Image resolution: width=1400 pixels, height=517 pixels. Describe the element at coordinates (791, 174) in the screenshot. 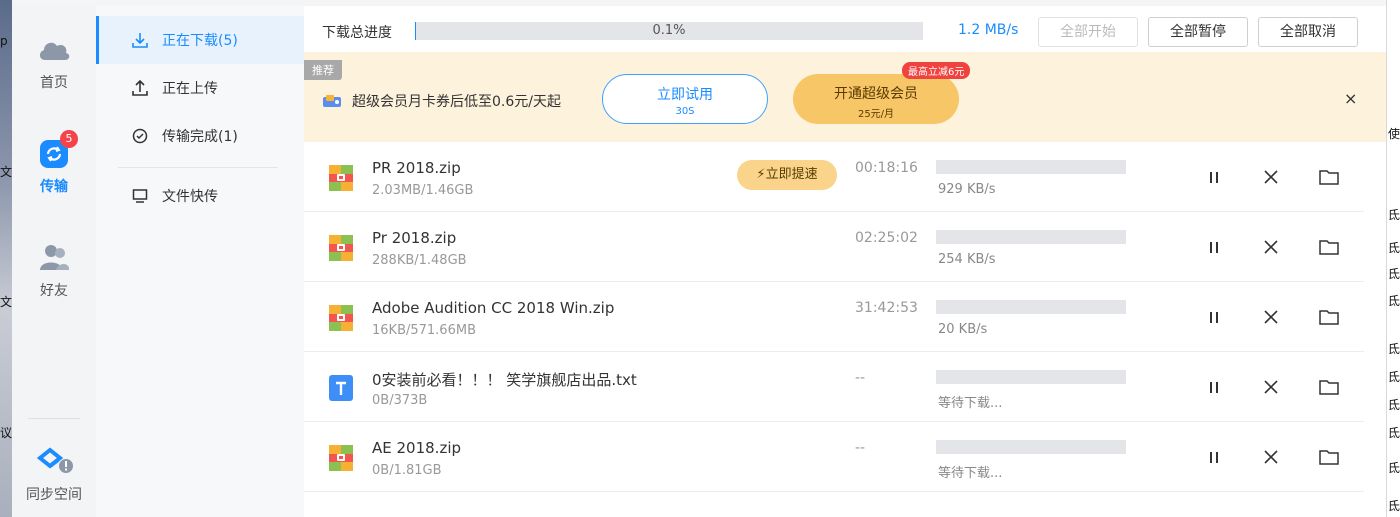

I see `boost-label: 立即提速` at that location.